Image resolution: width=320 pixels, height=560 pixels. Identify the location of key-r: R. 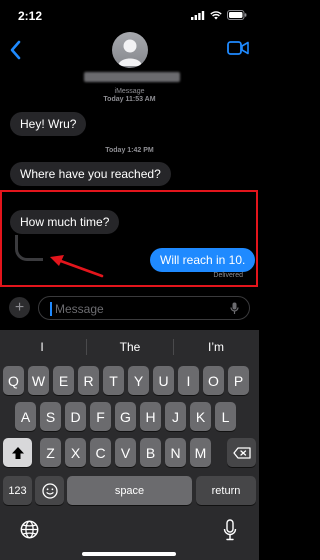
(88, 380).